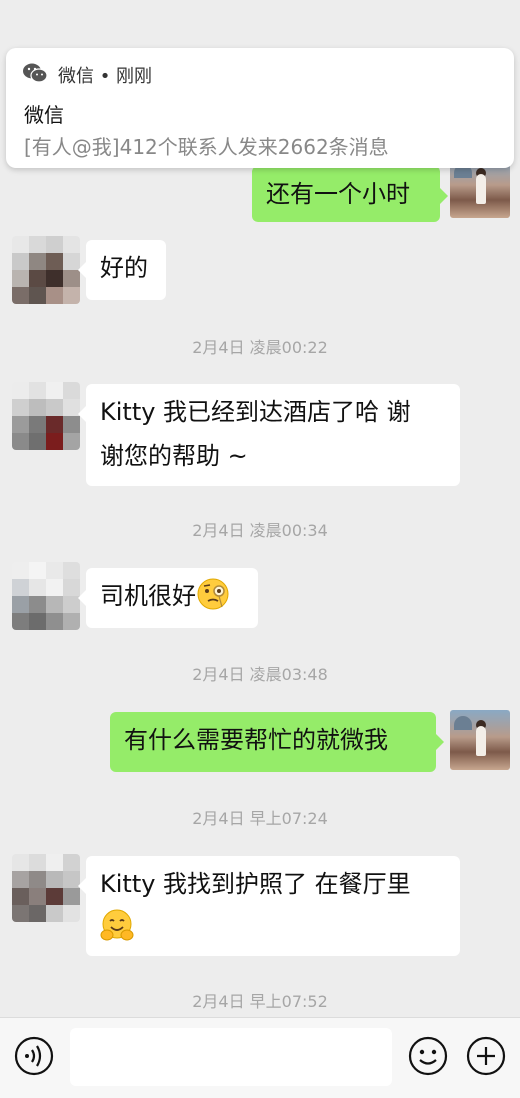  What do you see at coordinates (428, 1056) in the screenshot?
I see `emoji-icon` at bounding box center [428, 1056].